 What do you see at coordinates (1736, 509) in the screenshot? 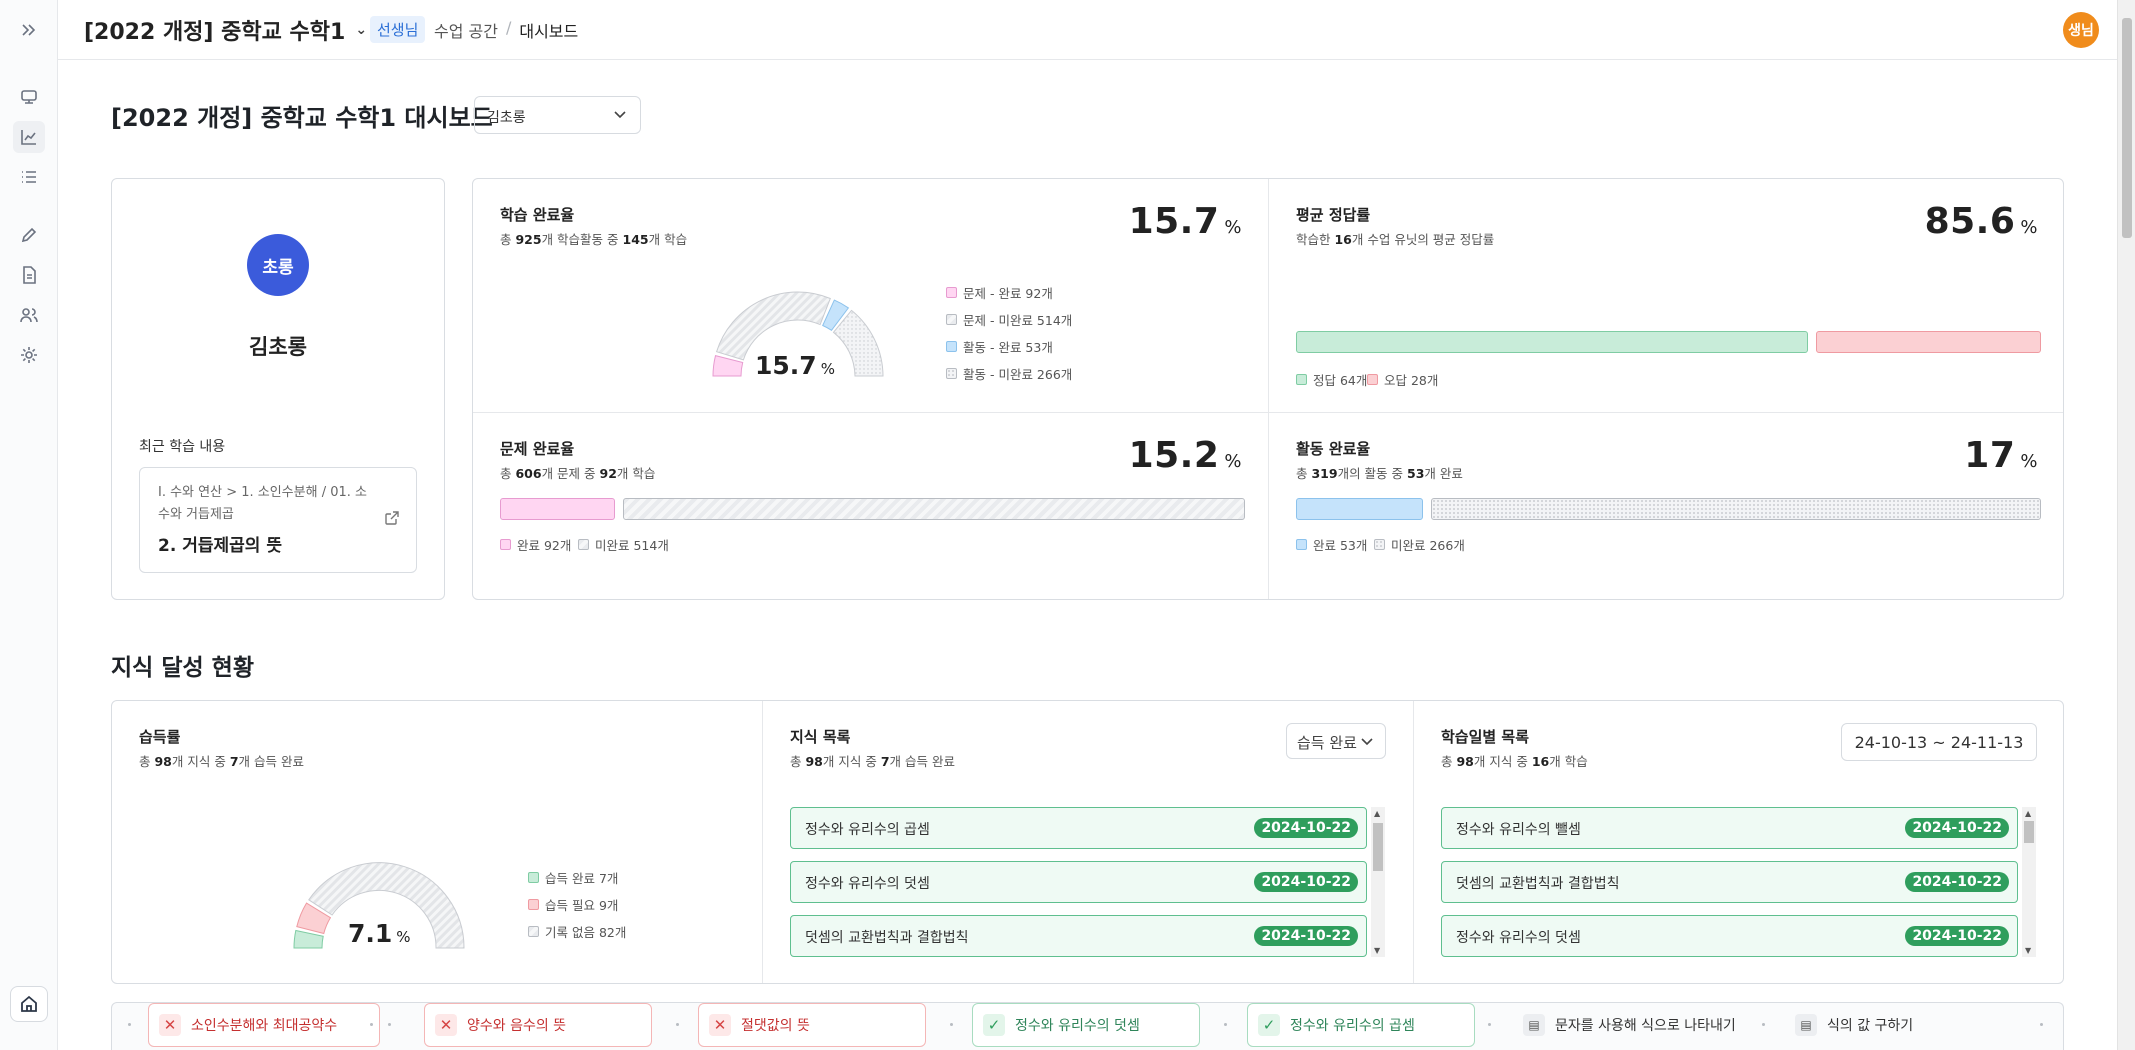
I see `activity-undone-bar` at bounding box center [1736, 509].